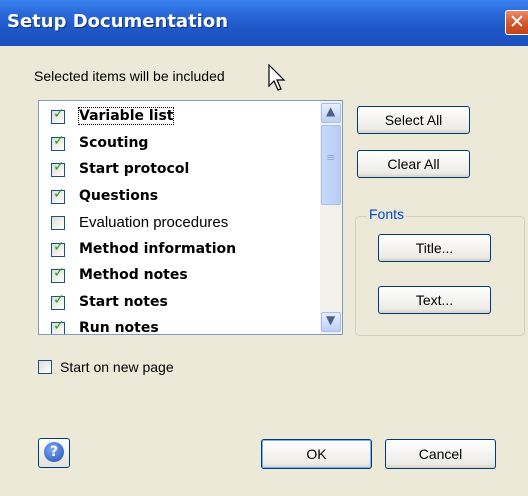 The image size is (528, 496). Describe the element at coordinates (114, 142) in the screenshot. I see `item-label: Scouting` at that location.